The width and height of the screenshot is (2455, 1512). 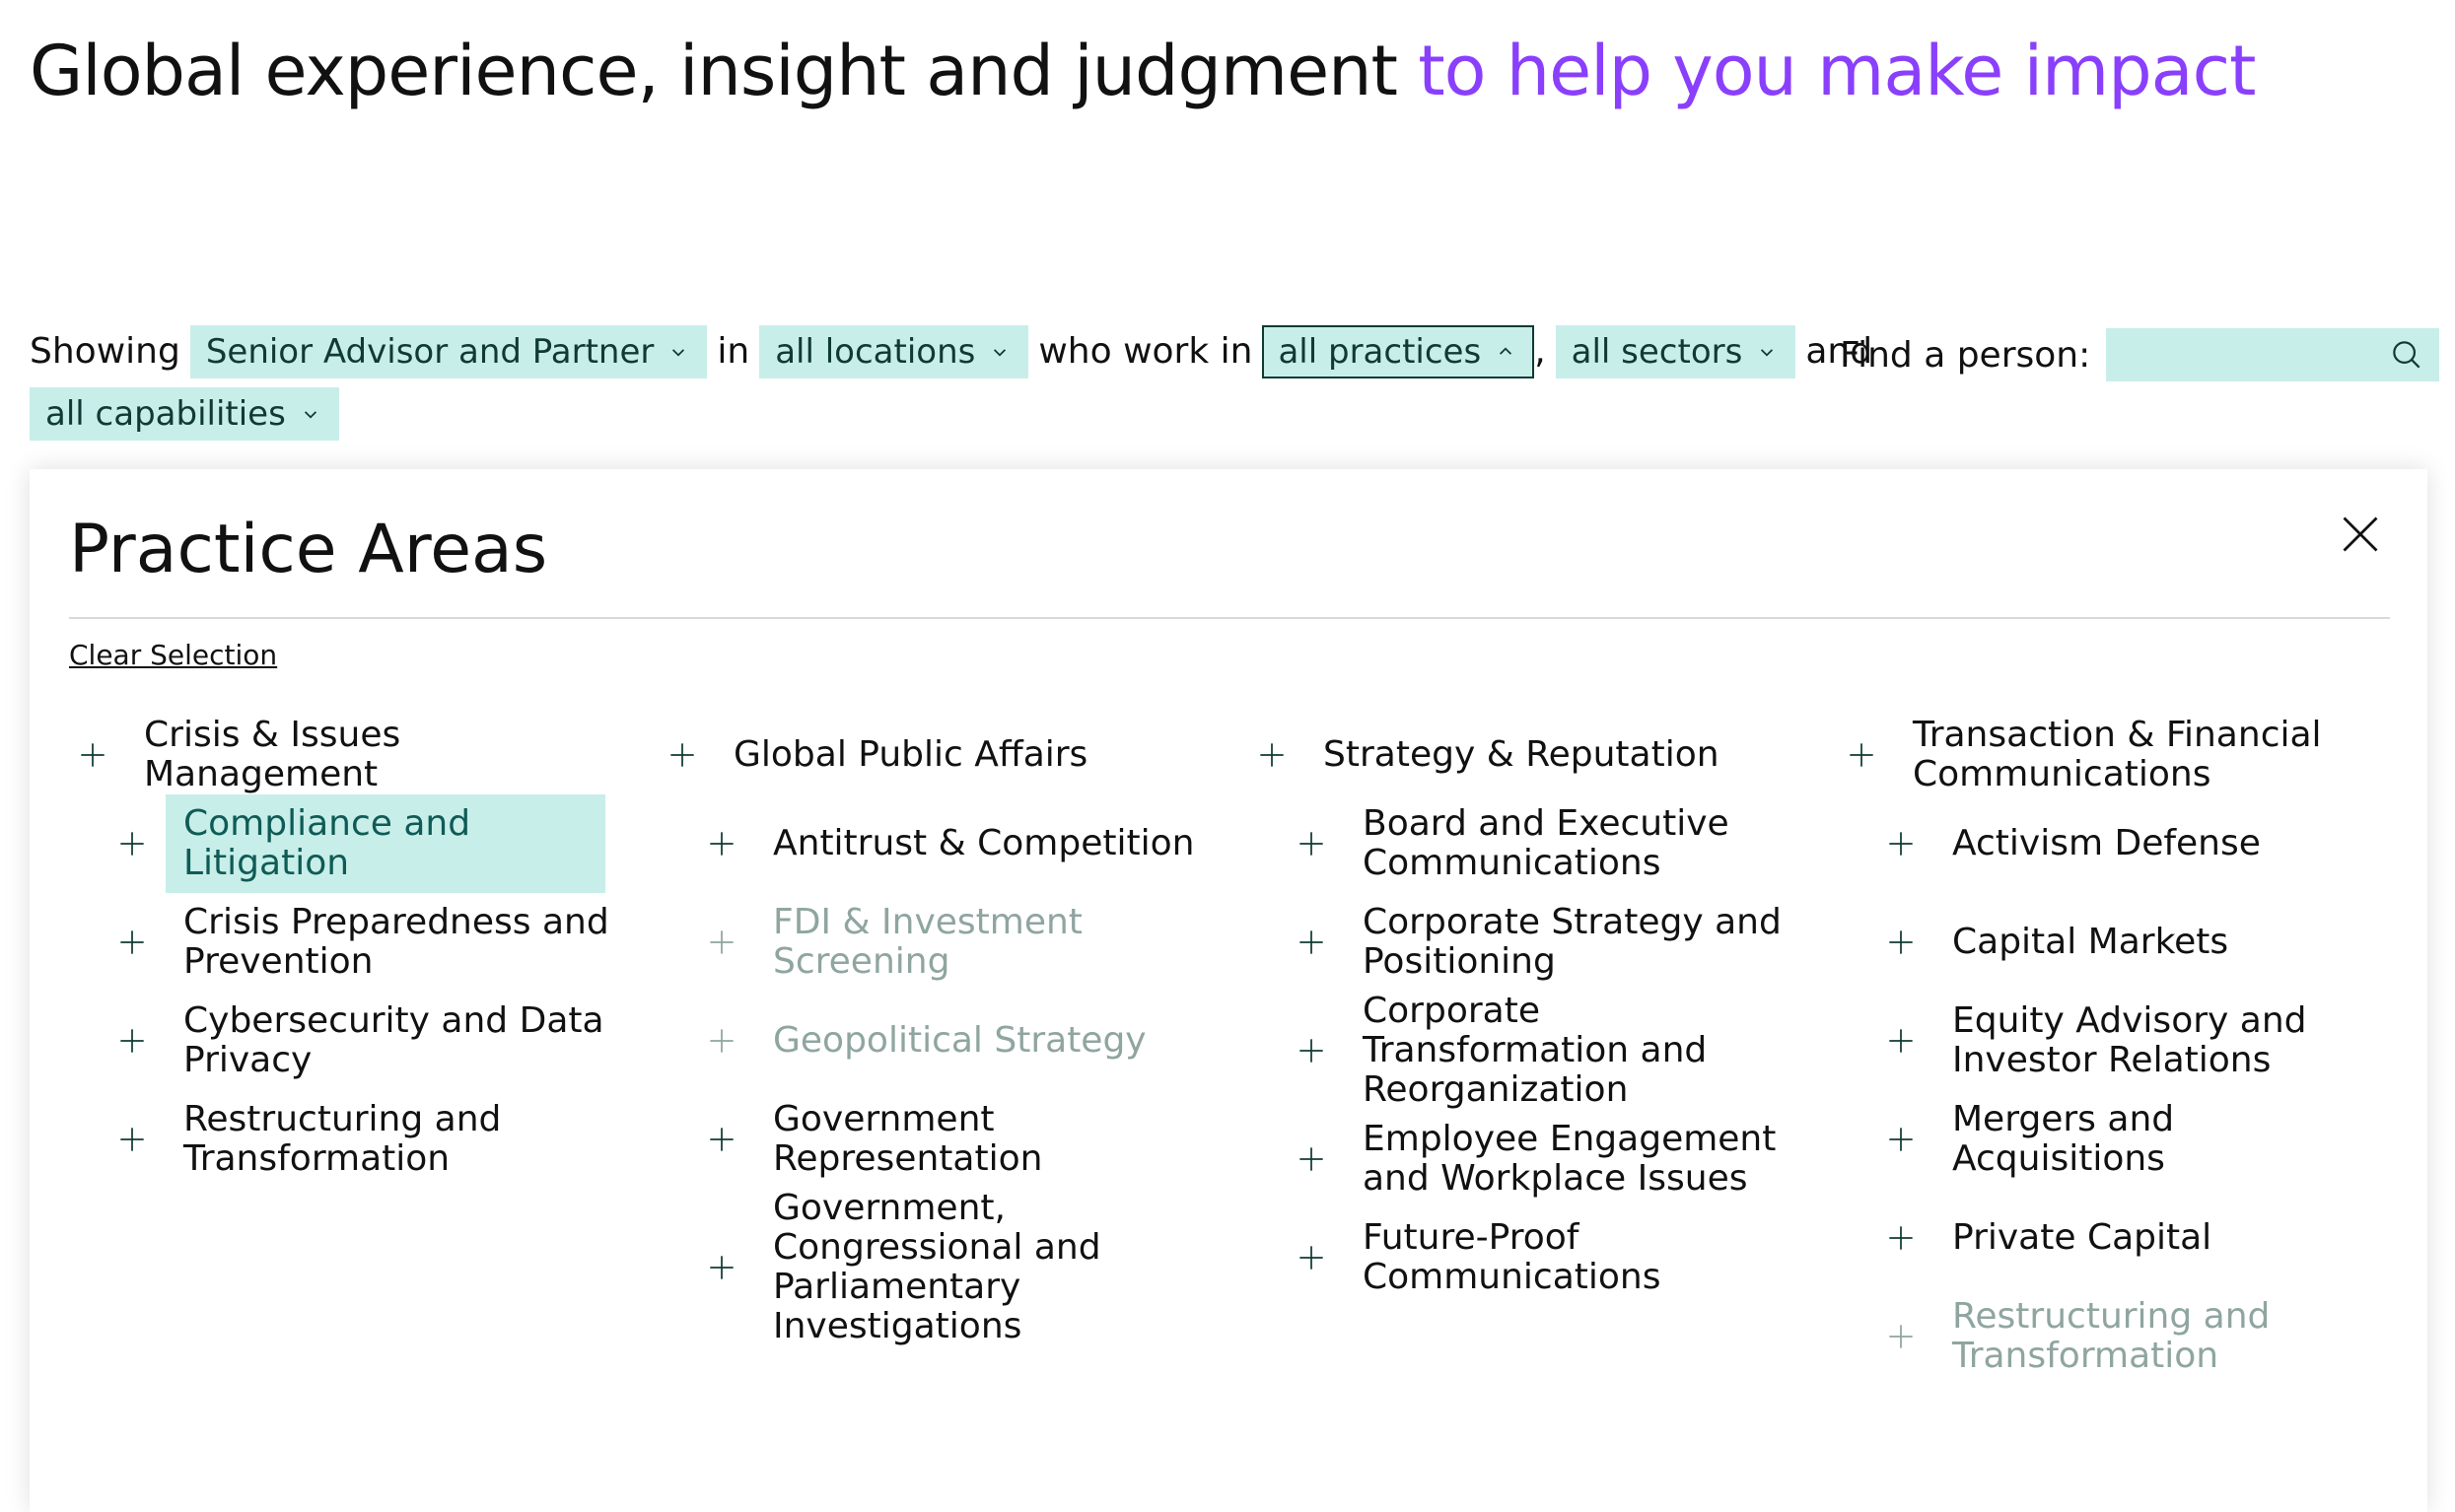 I want to click on search-icon, so click(x=2406, y=355).